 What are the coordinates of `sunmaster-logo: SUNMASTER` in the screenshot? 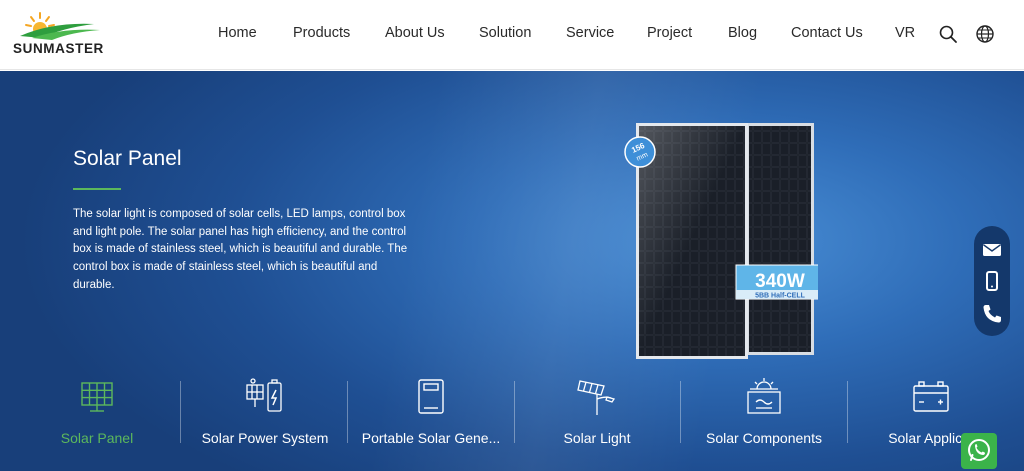 It's located at (62, 35).